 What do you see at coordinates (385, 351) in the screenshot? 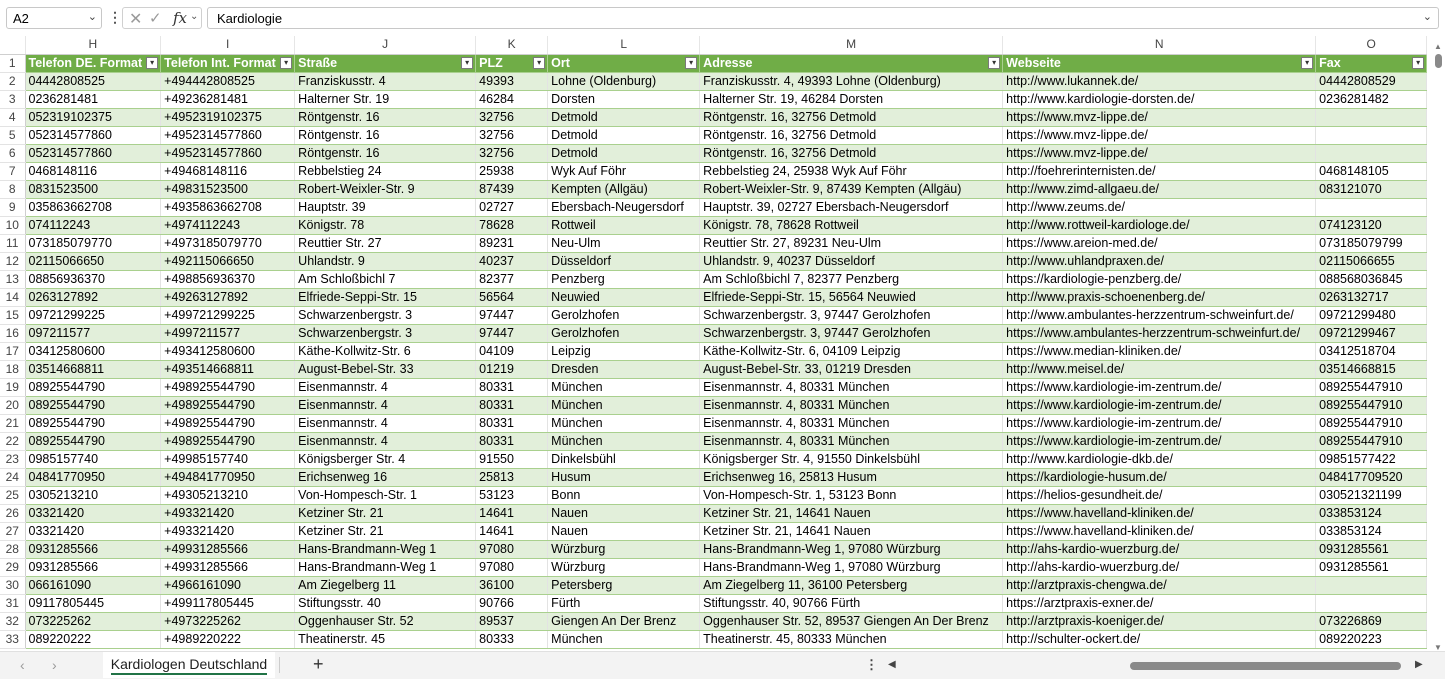
I see `cell: Käthe-Kollwitz-Str. 6` at bounding box center [385, 351].